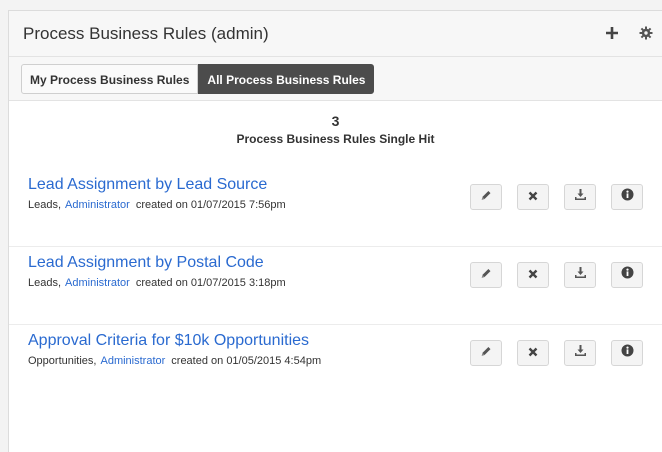 This screenshot has width=662, height=452. Describe the element at coordinates (246, 361) in the screenshot. I see `rule-created: created on 01/05/2015 4:54pm` at that location.